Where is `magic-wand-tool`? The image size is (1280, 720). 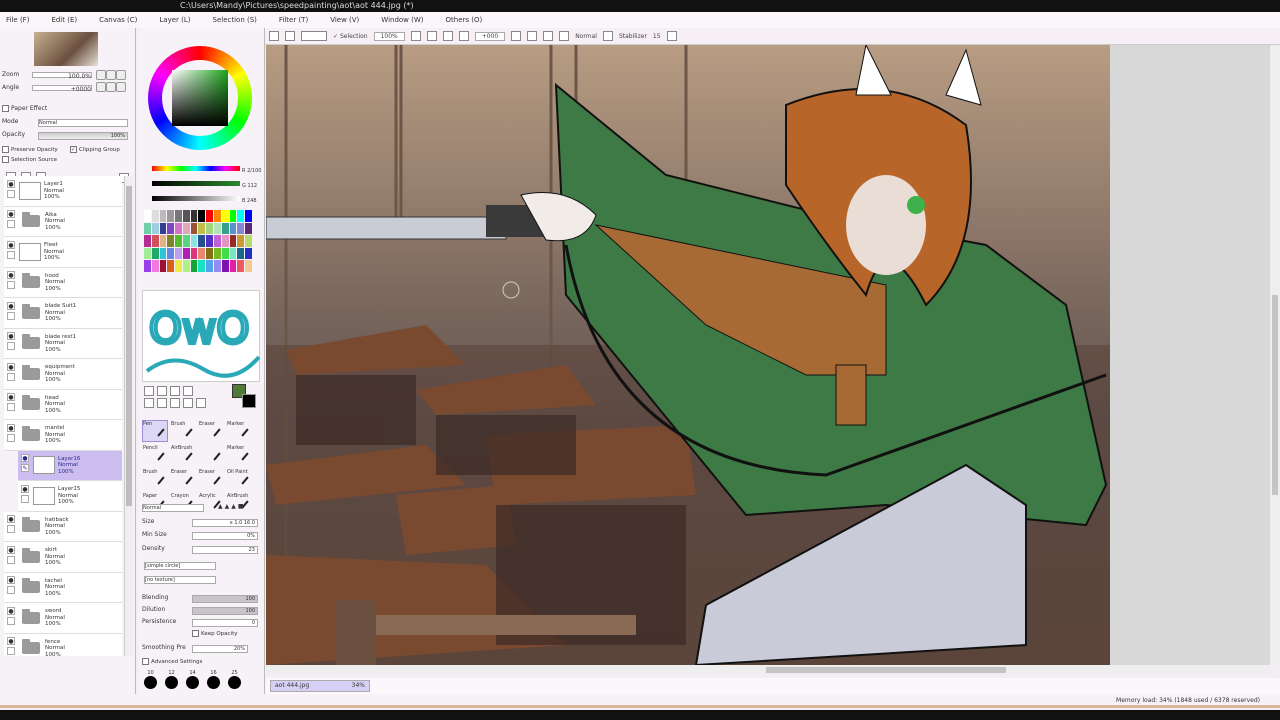
magic-wand-tool is located at coordinates (175, 391).